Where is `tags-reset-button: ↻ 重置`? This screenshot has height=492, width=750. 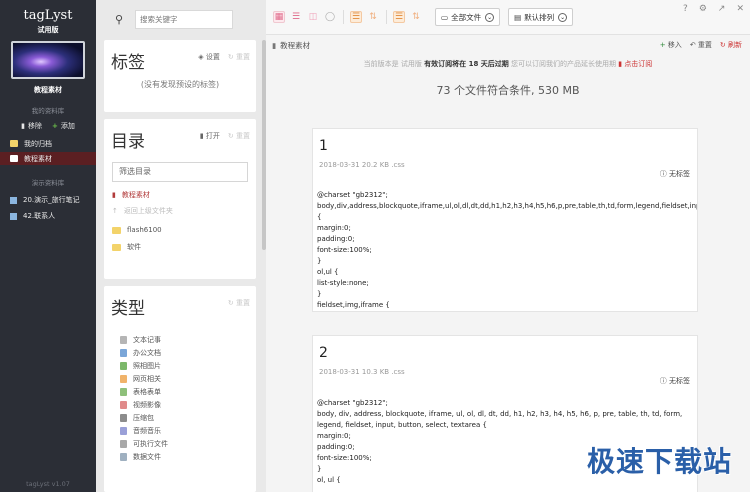 tags-reset-button: ↻ 重置 is located at coordinates (239, 57).